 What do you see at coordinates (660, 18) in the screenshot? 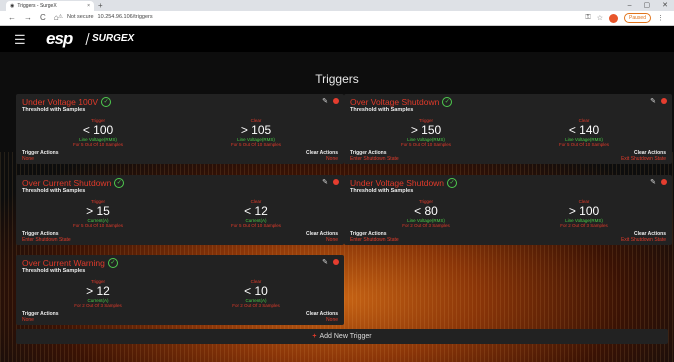
I see `menu-kebab-icon: ⋮` at bounding box center [660, 18].